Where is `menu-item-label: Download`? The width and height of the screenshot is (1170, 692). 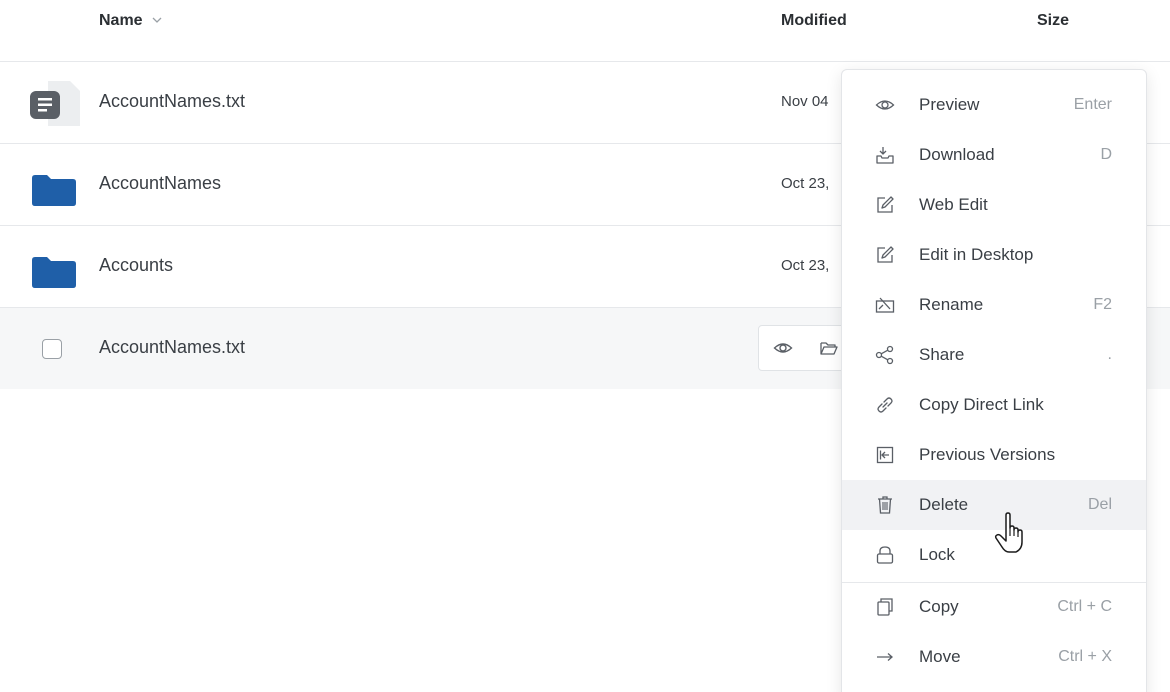
menu-item-label: Download is located at coordinates (957, 154).